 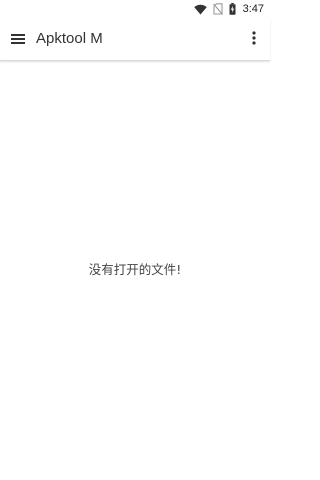 What do you see at coordinates (69, 38) in the screenshot?
I see `app-title: Apktool M` at bounding box center [69, 38].